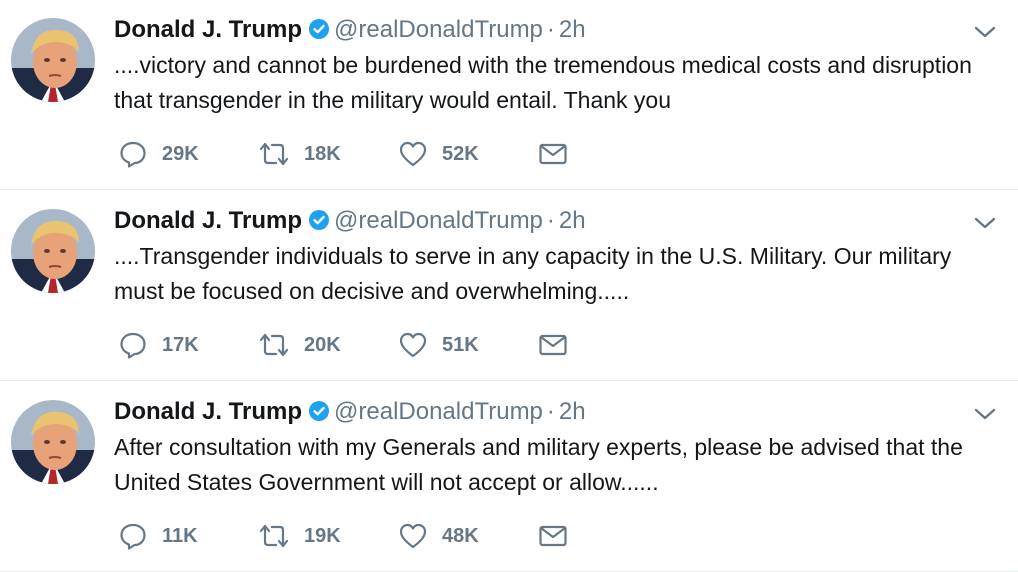  I want to click on reply-count: 29K, so click(180, 153).